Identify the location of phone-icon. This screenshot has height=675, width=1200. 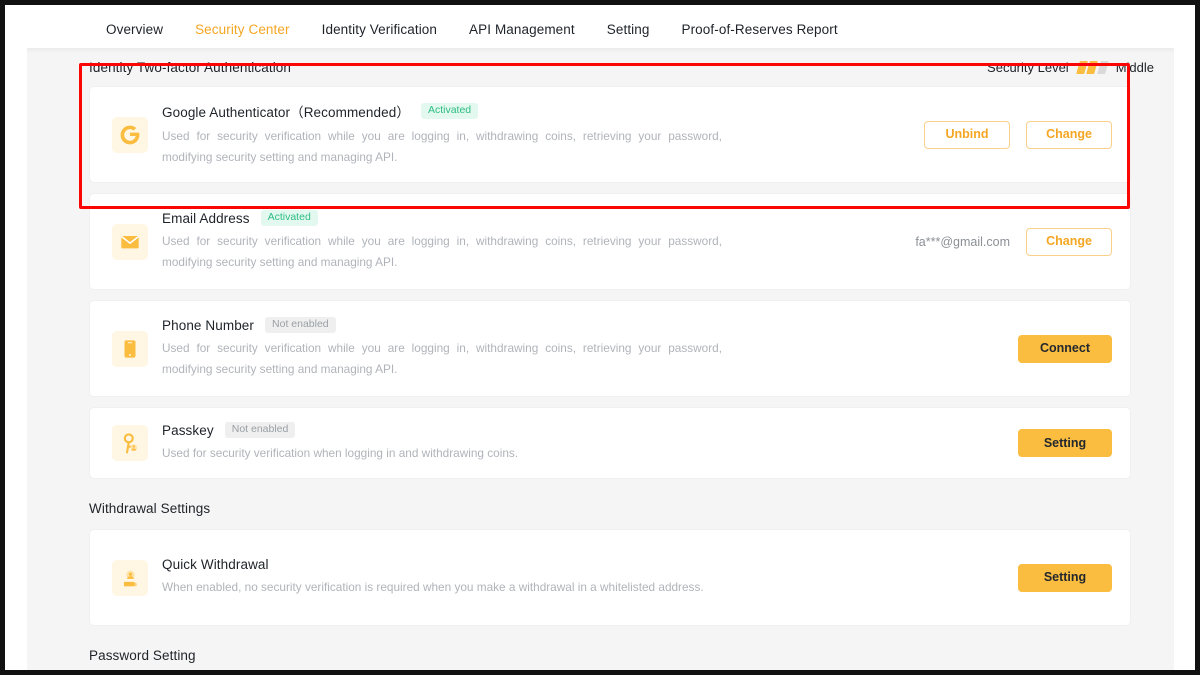
(130, 348).